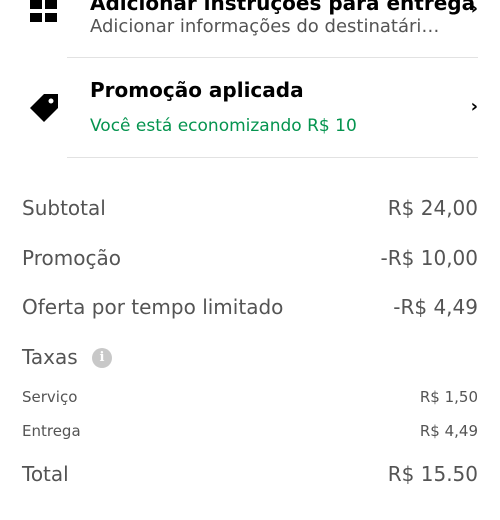 The image size is (500, 520). I want to click on total-label: Total, so click(45, 474).